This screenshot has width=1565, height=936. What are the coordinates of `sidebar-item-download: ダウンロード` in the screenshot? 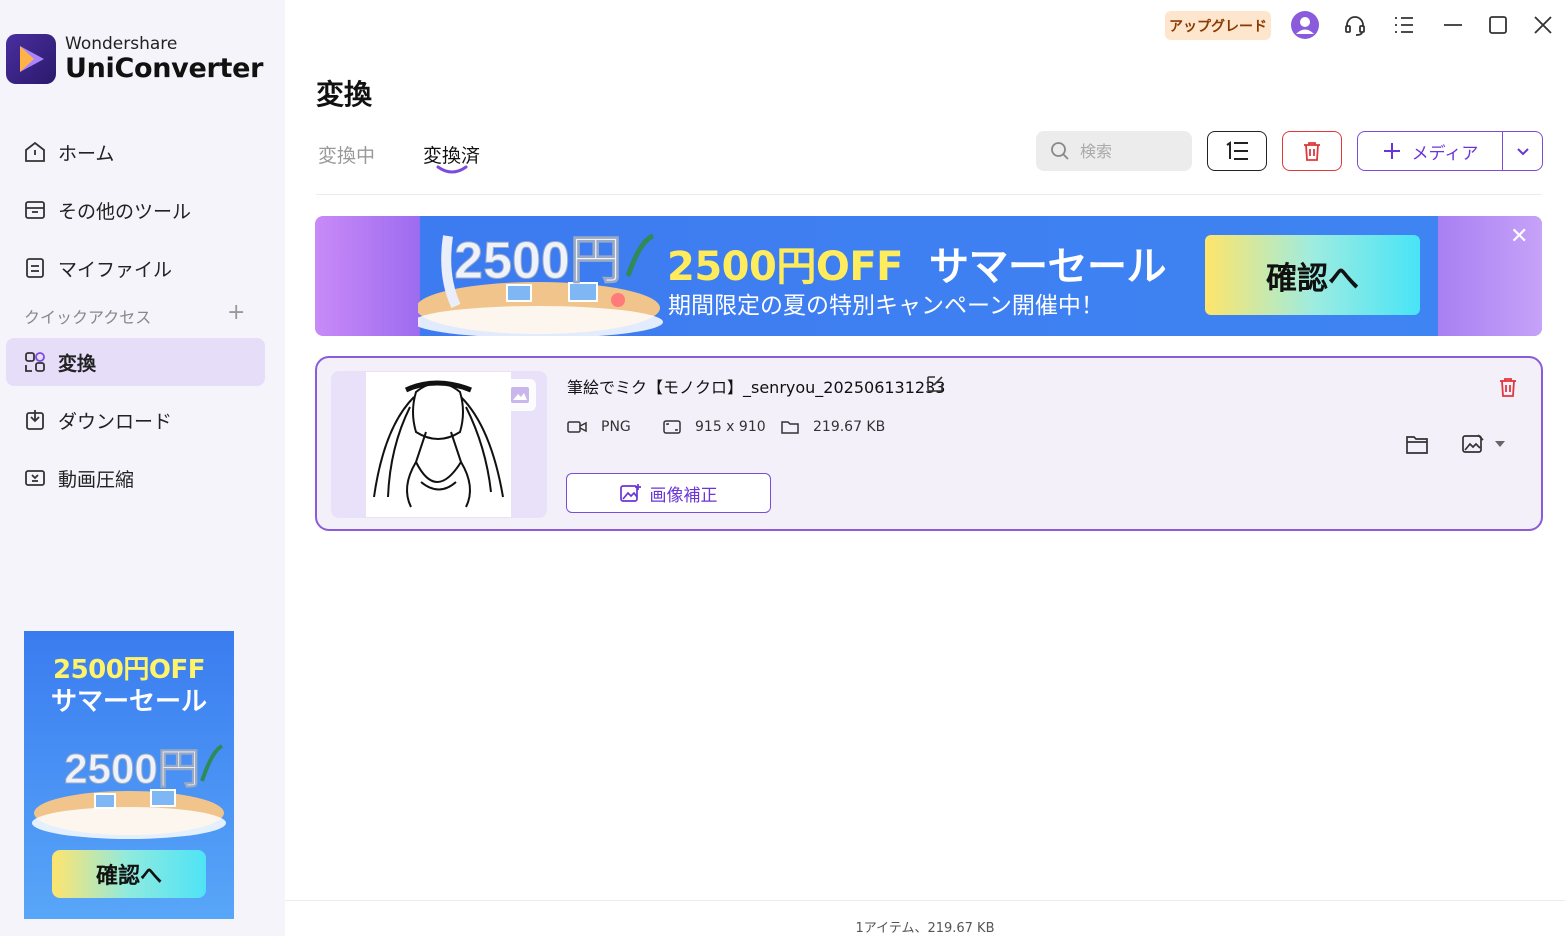 It's located at (135, 420).